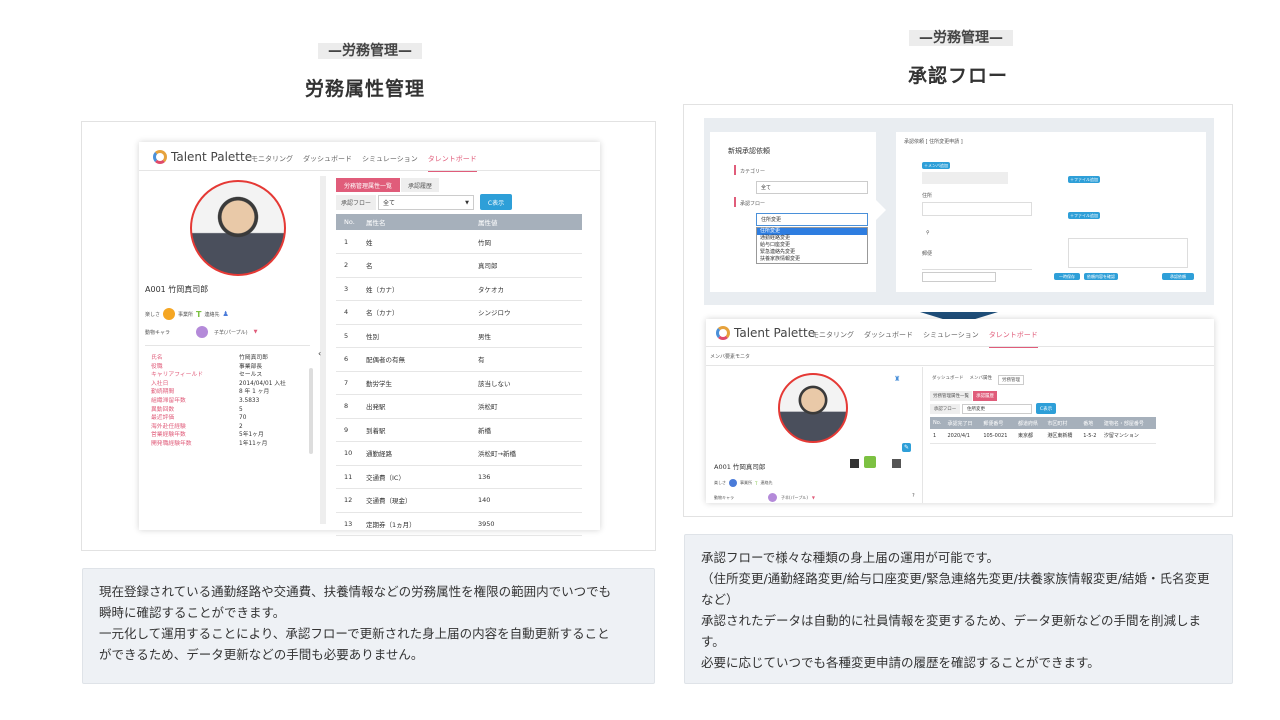 This screenshot has width=1280, height=720. I want to click on table-row: 11 交通費（IC） 136, so click(459, 477).